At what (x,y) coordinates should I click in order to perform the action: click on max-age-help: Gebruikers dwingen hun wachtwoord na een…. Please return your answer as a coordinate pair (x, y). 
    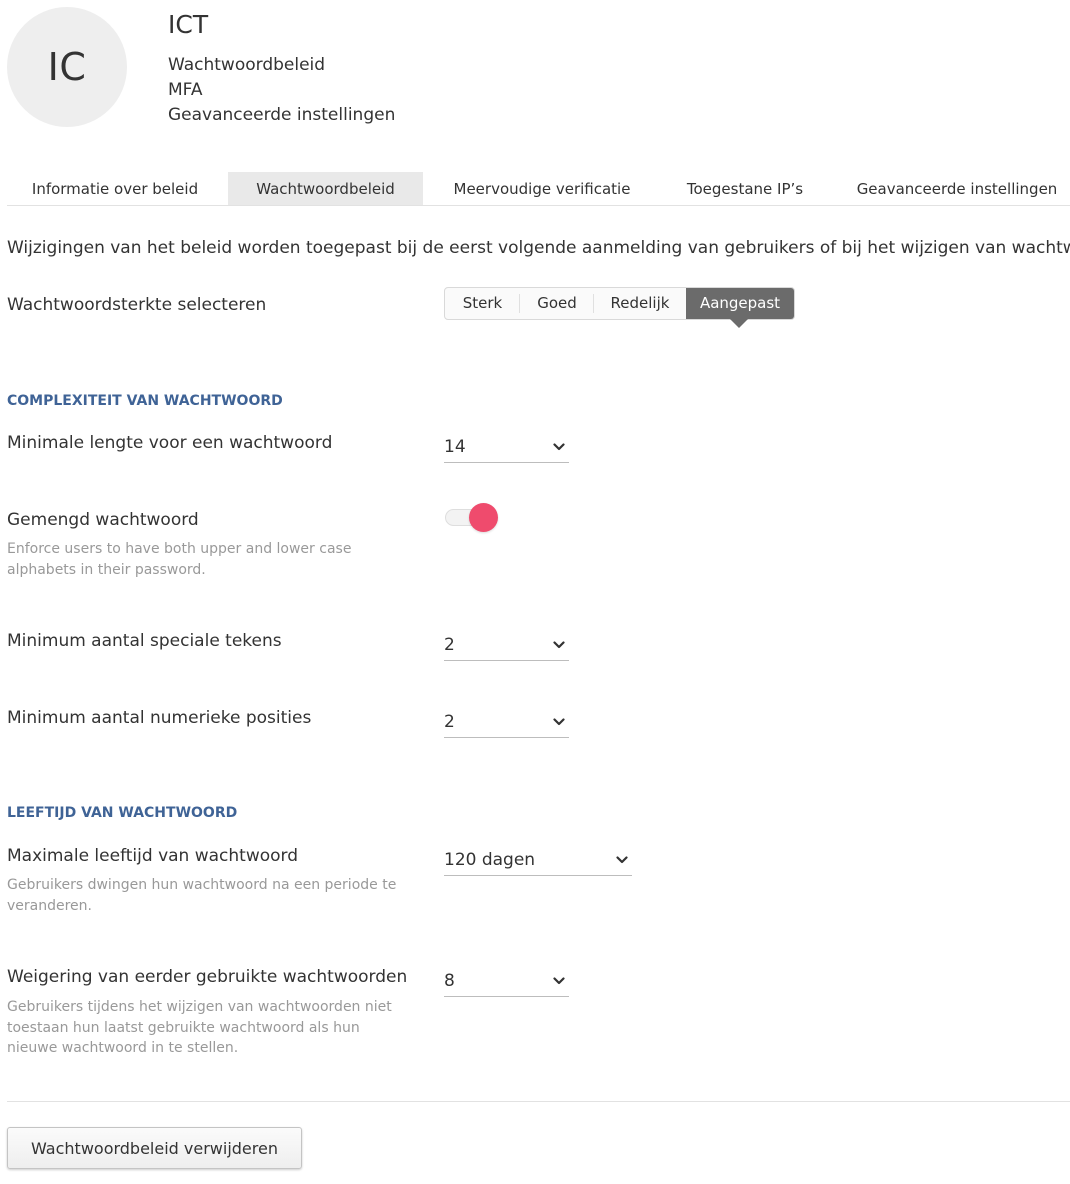
    Looking at the image, I should click on (202, 895).